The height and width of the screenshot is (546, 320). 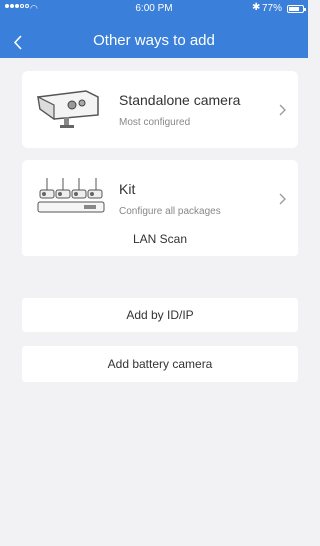 I want to click on option-title: Kit, so click(x=127, y=189).